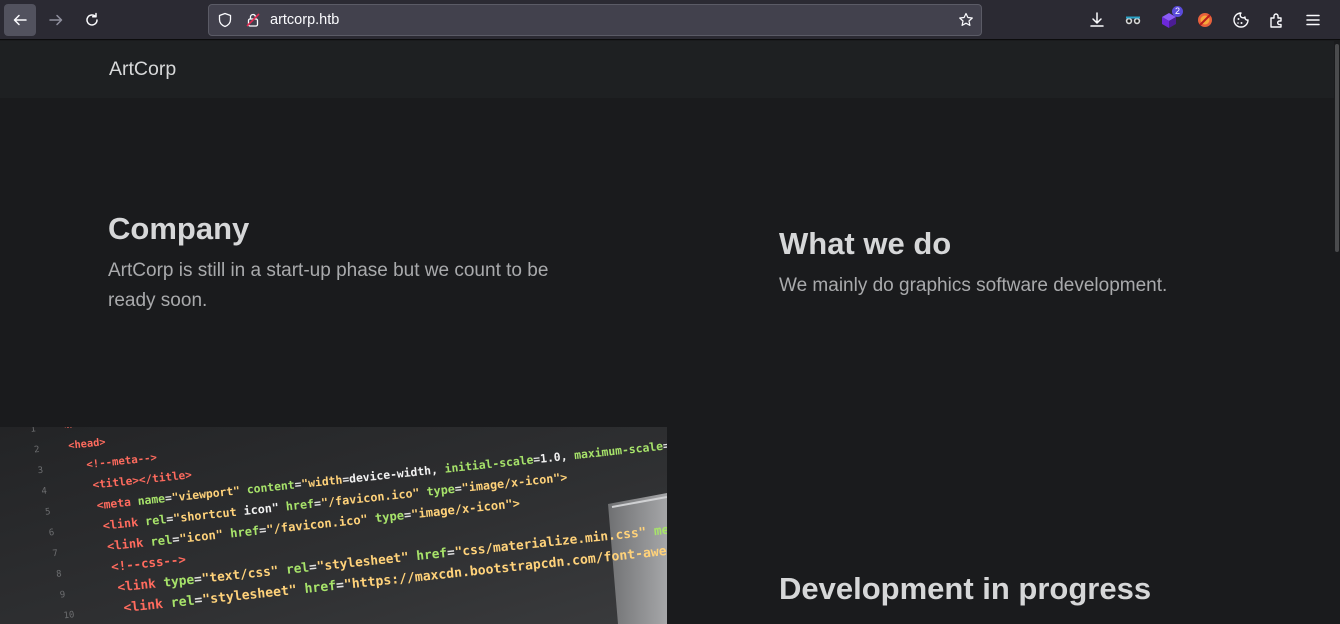  I want to click on what-we-do-heading: What we do, so click(865, 243).